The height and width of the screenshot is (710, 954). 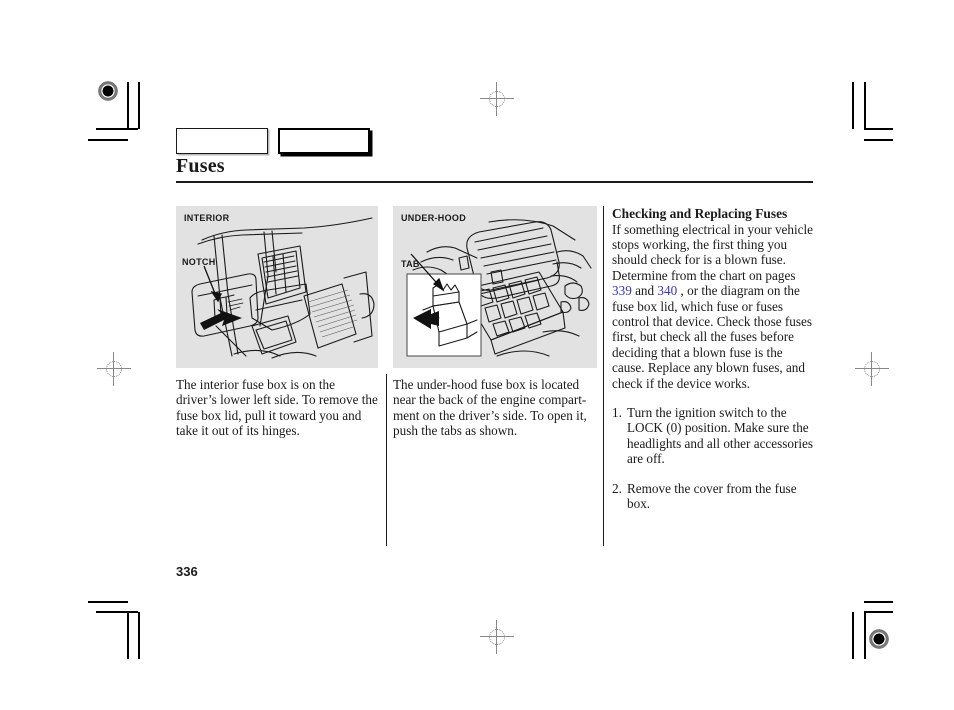 I want to click on under-hood-figure-label: UNDER-HOOD, so click(x=433, y=218).